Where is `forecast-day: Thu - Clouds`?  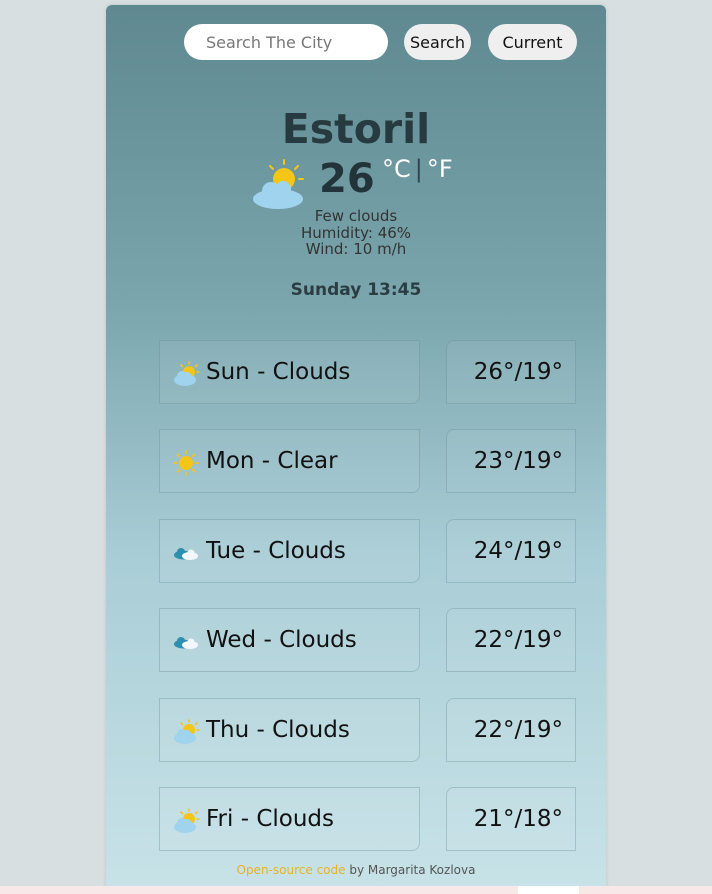
forecast-day: Thu - Clouds is located at coordinates (289, 730).